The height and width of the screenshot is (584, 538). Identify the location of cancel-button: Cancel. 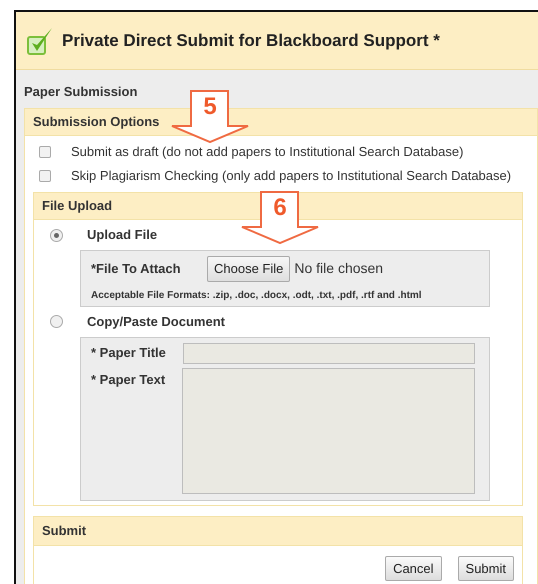
(413, 568).